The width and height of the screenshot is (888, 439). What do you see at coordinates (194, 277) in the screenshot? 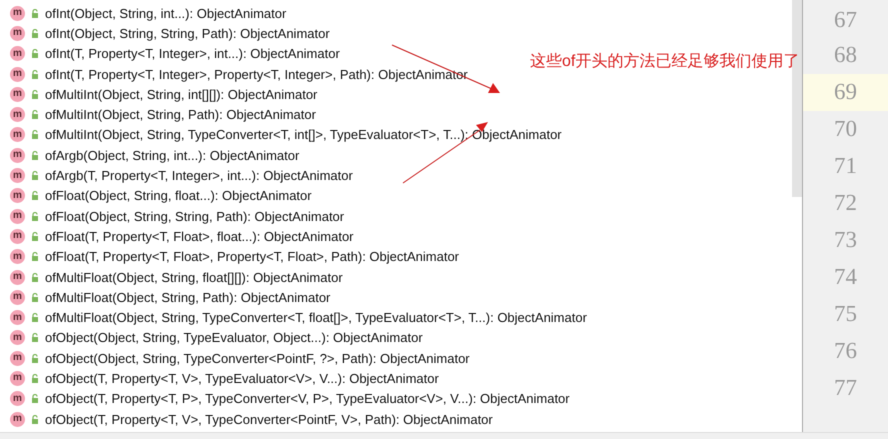
I see `method-signature: ofMultiFloat(Object, String, float[][]): ObjectAnimator` at bounding box center [194, 277].